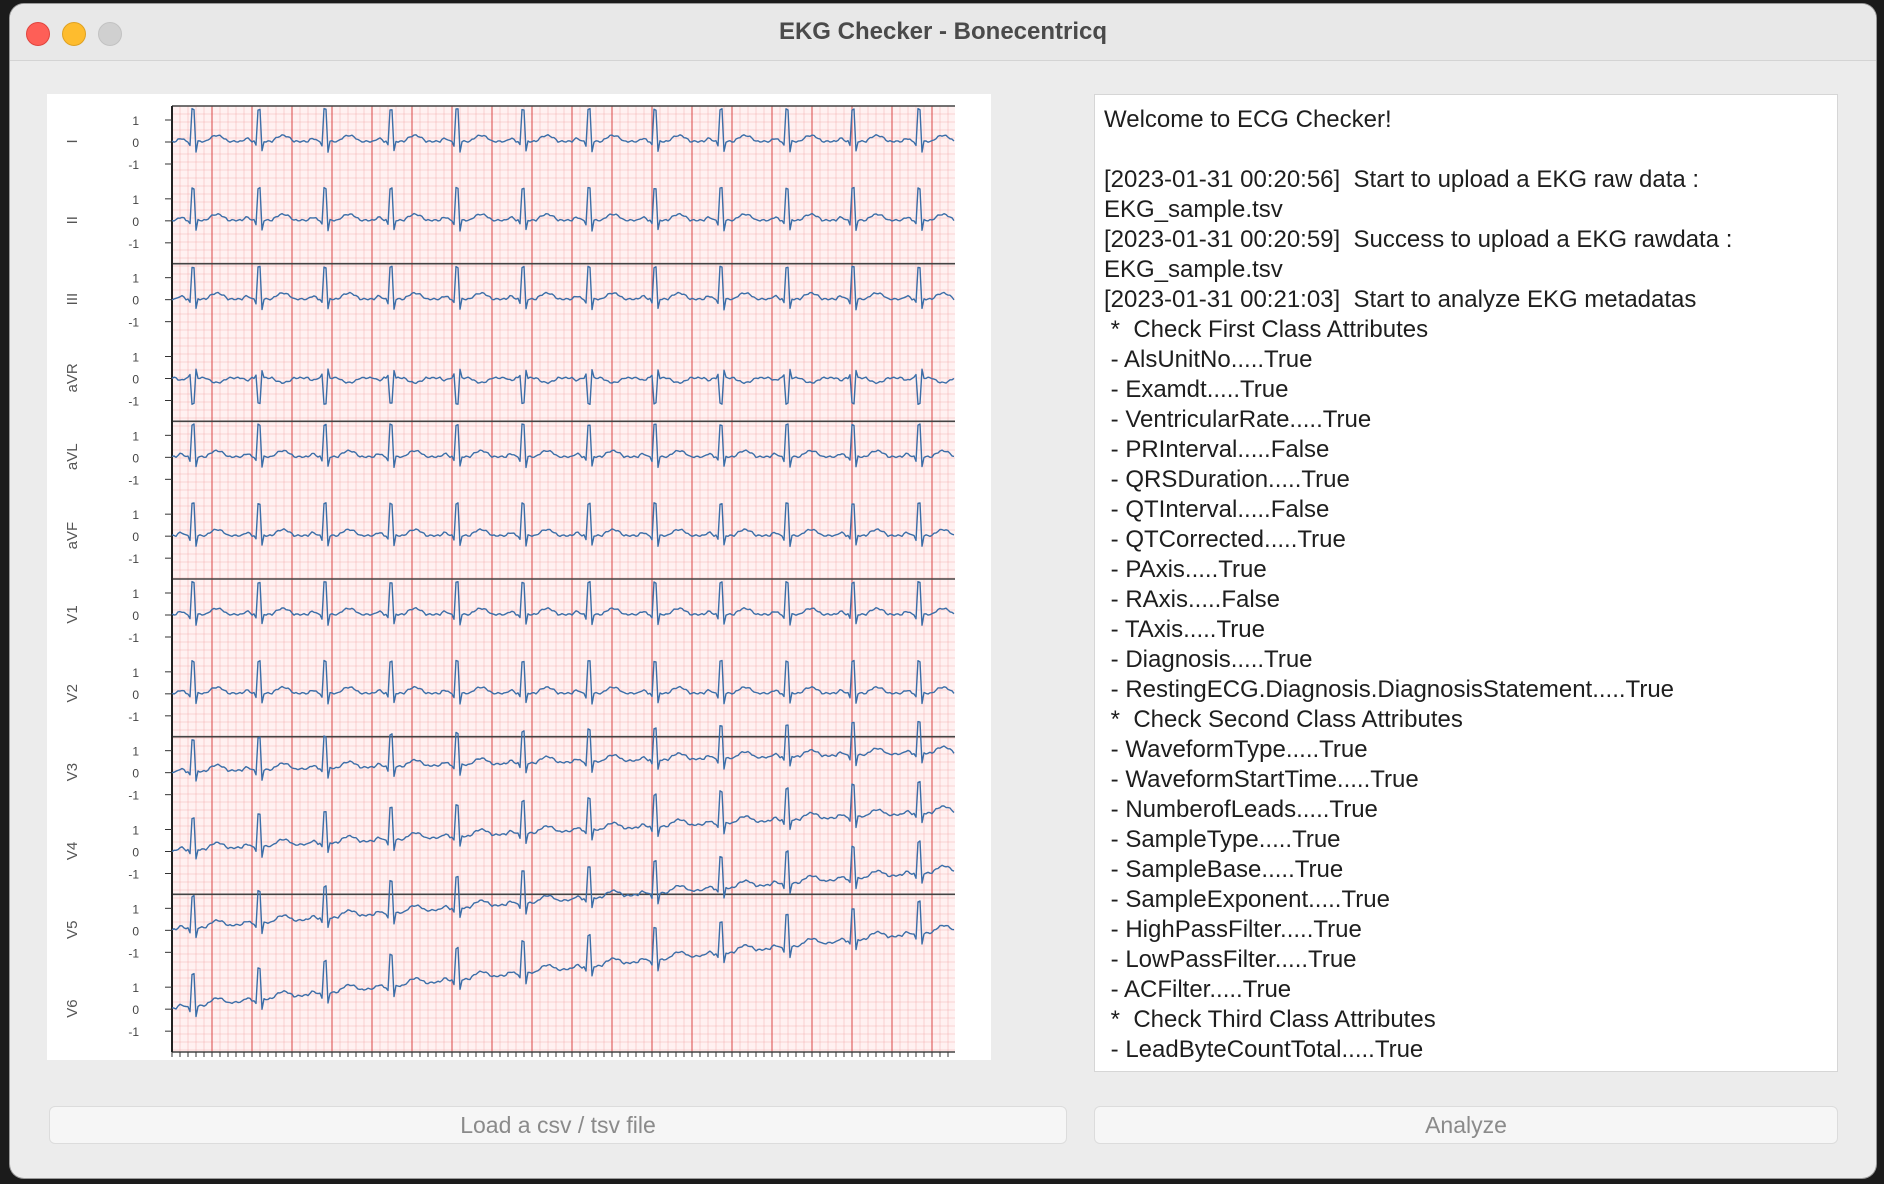  What do you see at coordinates (1196, 389) in the screenshot?
I see `log-line: - Examdt.....True` at bounding box center [1196, 389].